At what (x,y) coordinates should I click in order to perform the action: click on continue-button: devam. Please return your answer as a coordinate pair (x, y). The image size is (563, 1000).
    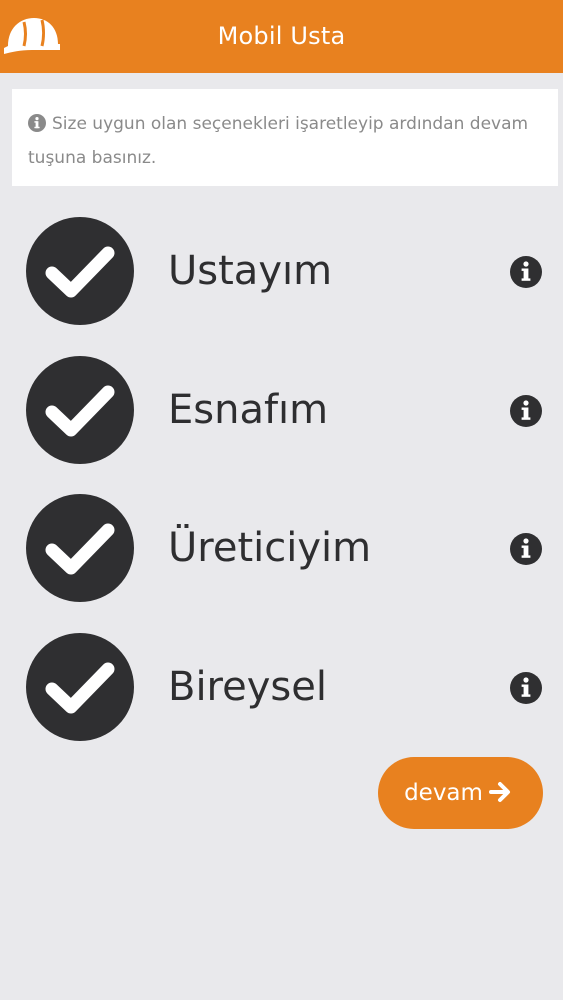
    Looking at the image, I should click on (460, 793).